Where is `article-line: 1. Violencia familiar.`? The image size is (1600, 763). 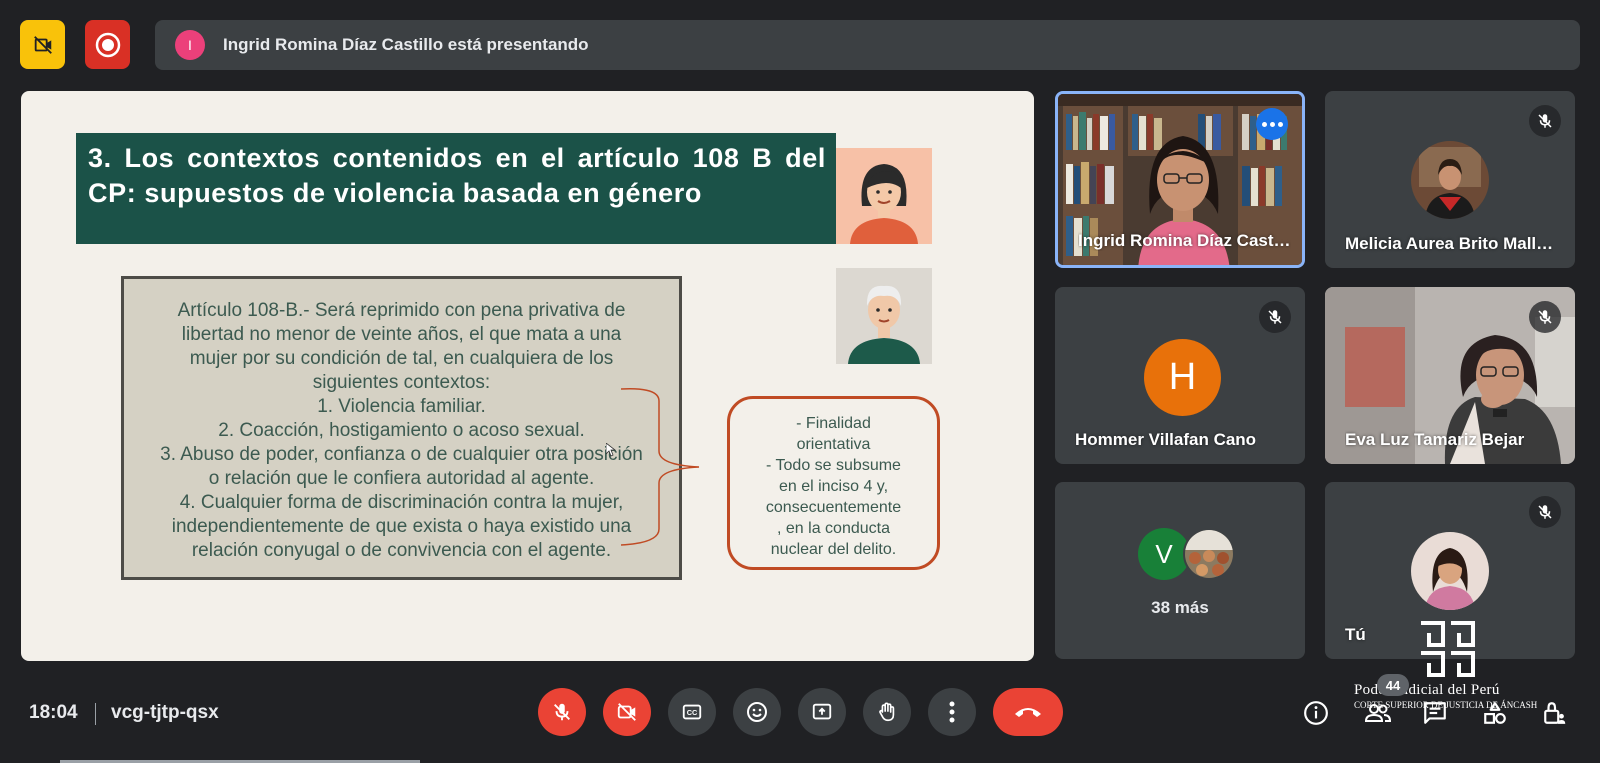 article-line: 1. Violencia familiar. is located at coordinates (401, 406).